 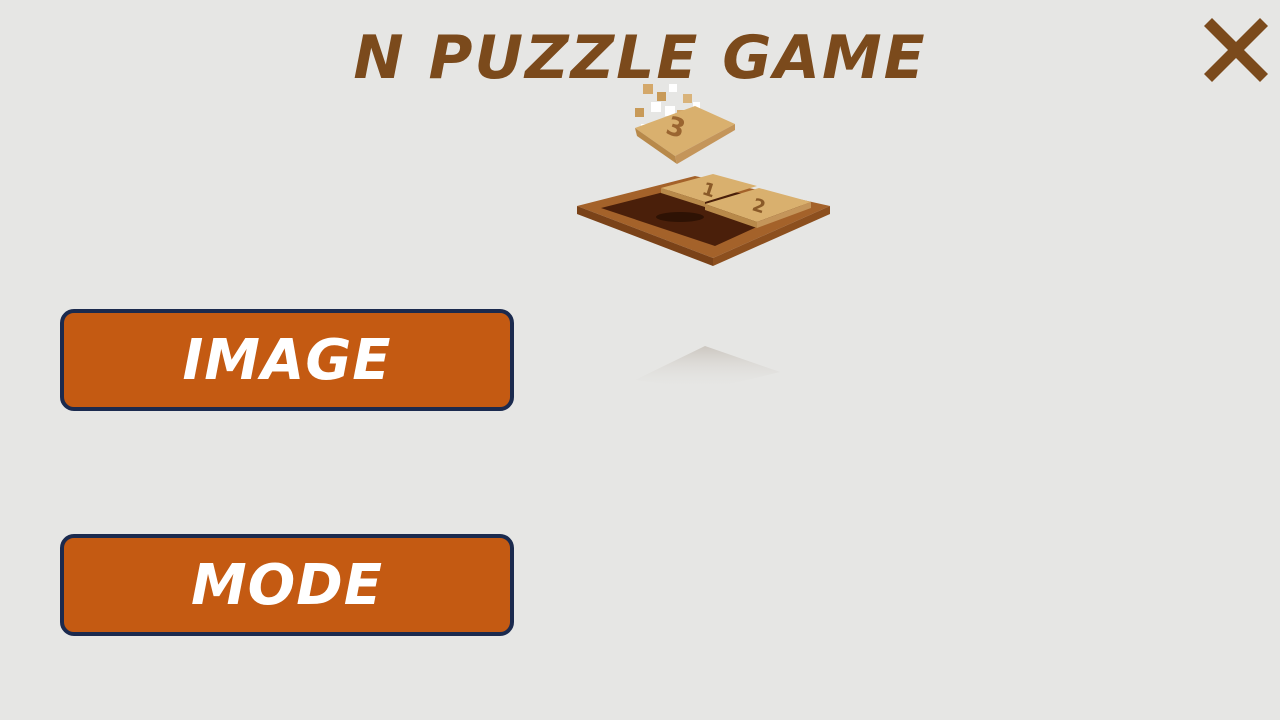 I want to click on image-button: IMAGE, so click(x=287, y=360).